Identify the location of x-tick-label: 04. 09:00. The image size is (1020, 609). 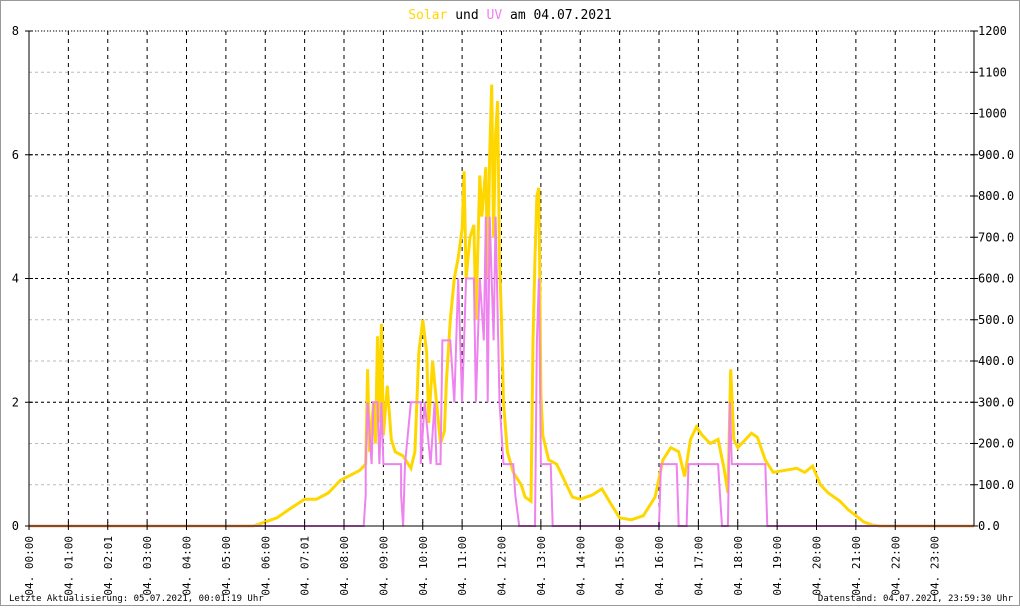
(383, 566).